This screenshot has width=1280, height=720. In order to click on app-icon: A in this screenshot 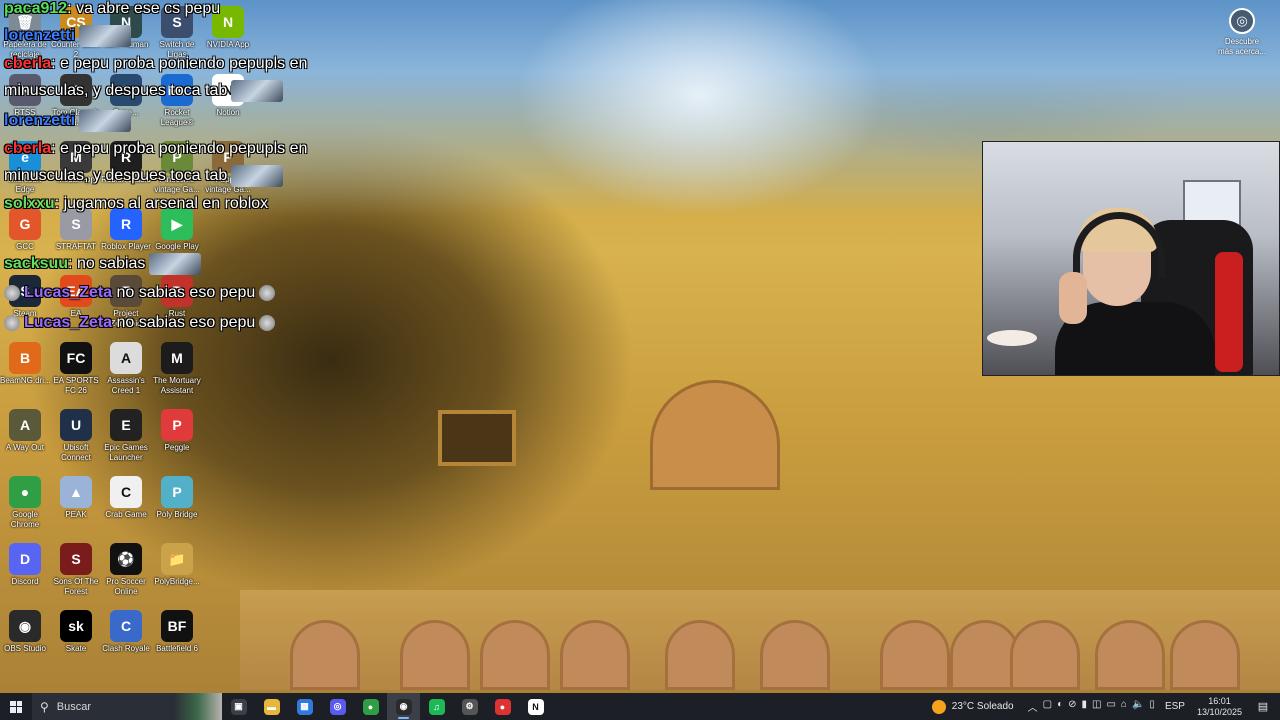, I will do `click(25, 425)`.